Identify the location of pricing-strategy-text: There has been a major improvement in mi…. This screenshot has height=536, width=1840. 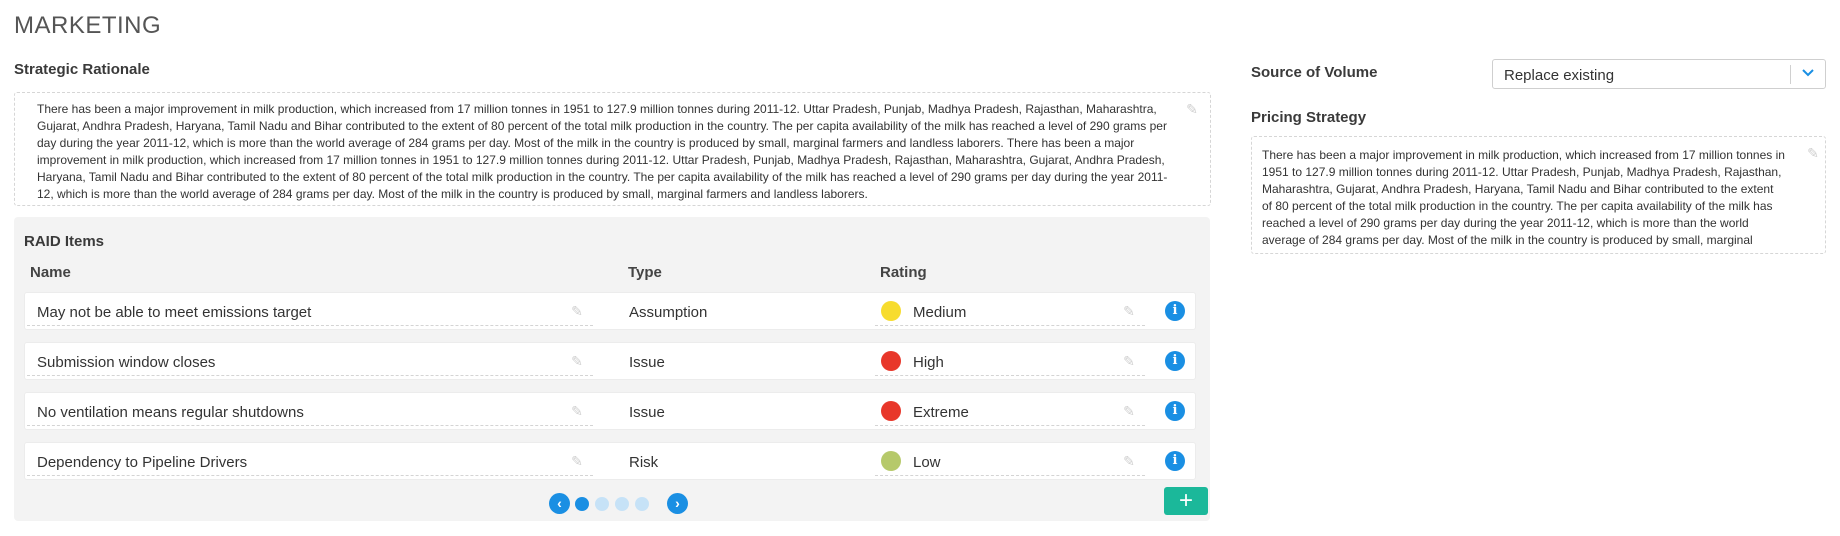
(1523, 197).